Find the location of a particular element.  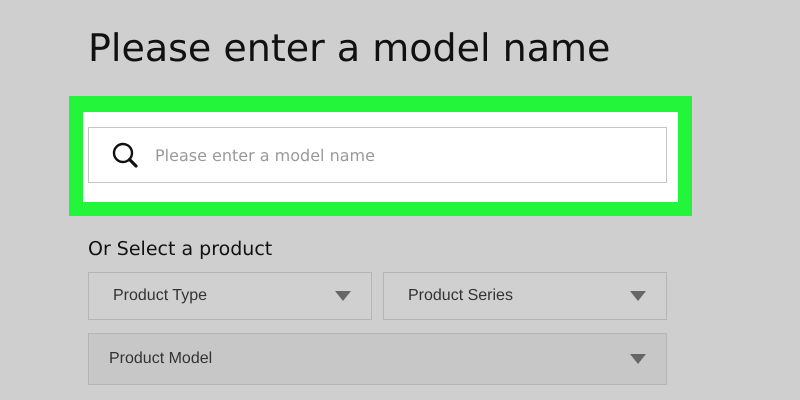

product-dropdown: Product Type is located at coordinates (230, 296).